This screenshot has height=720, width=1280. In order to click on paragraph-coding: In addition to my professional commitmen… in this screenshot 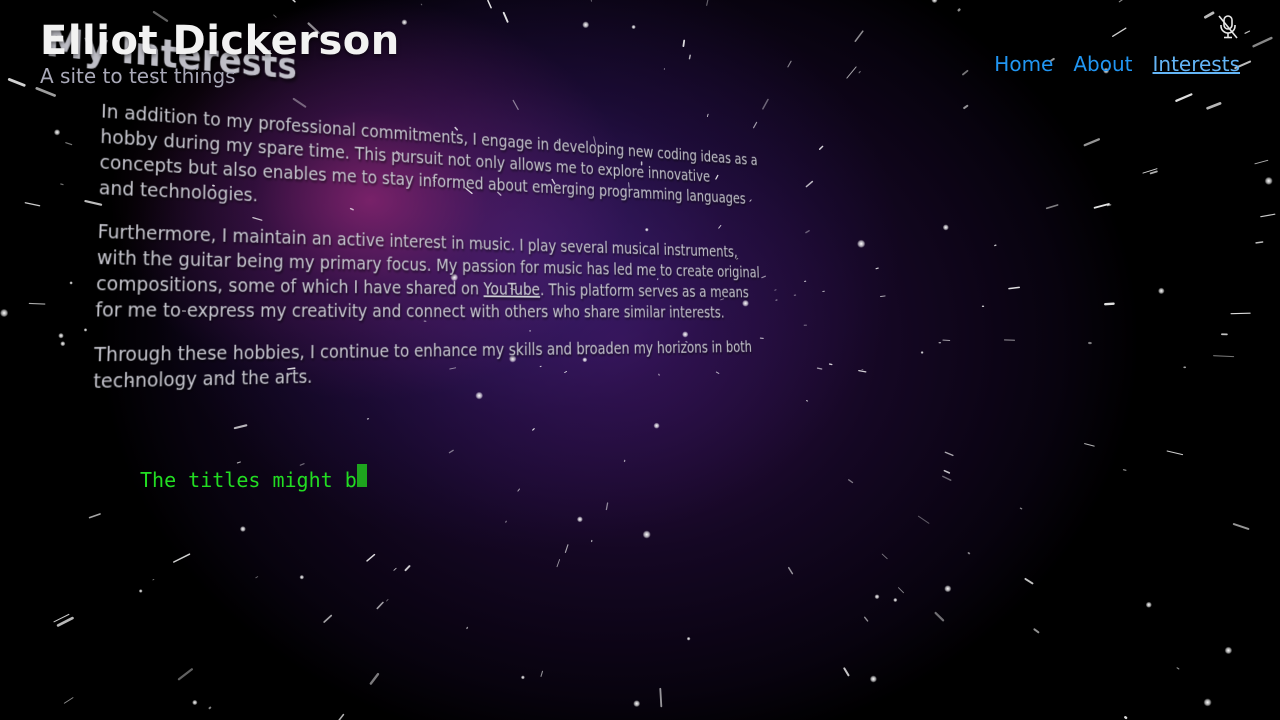, I will do `click(428, 153)`.